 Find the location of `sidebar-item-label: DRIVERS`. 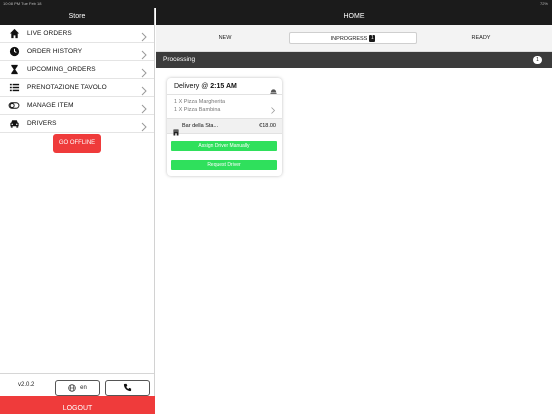

sidebar-item-label: DRIVERS is located at coordinates (42, 123).